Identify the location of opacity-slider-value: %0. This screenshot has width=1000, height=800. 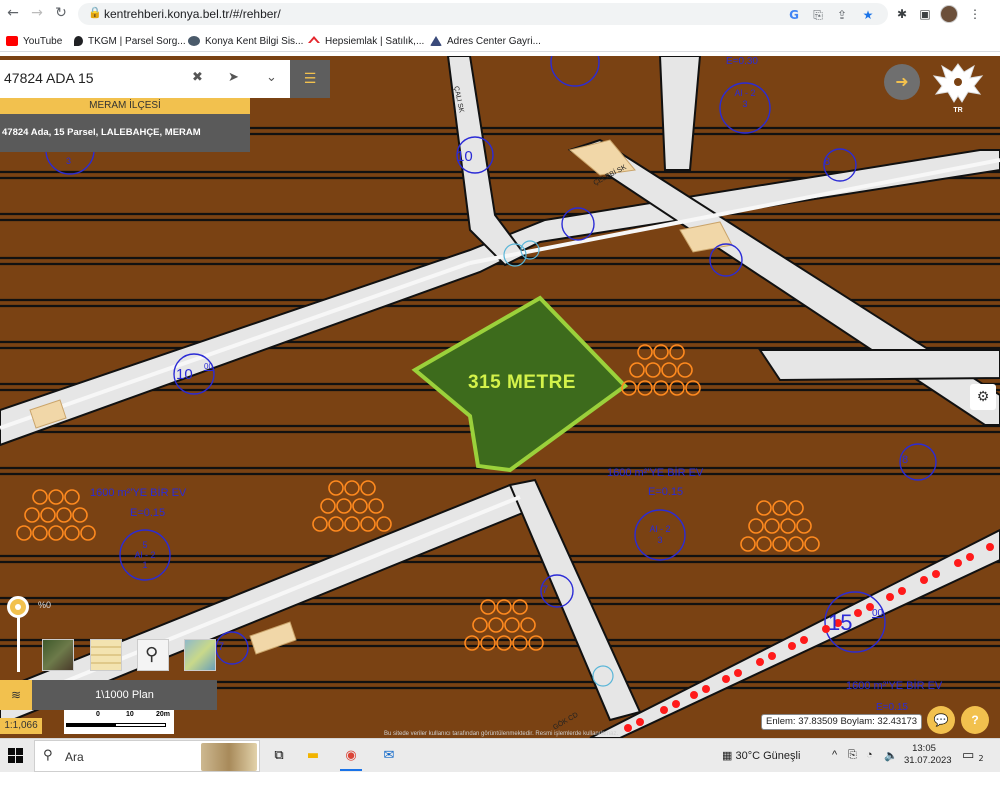
(45, 605).